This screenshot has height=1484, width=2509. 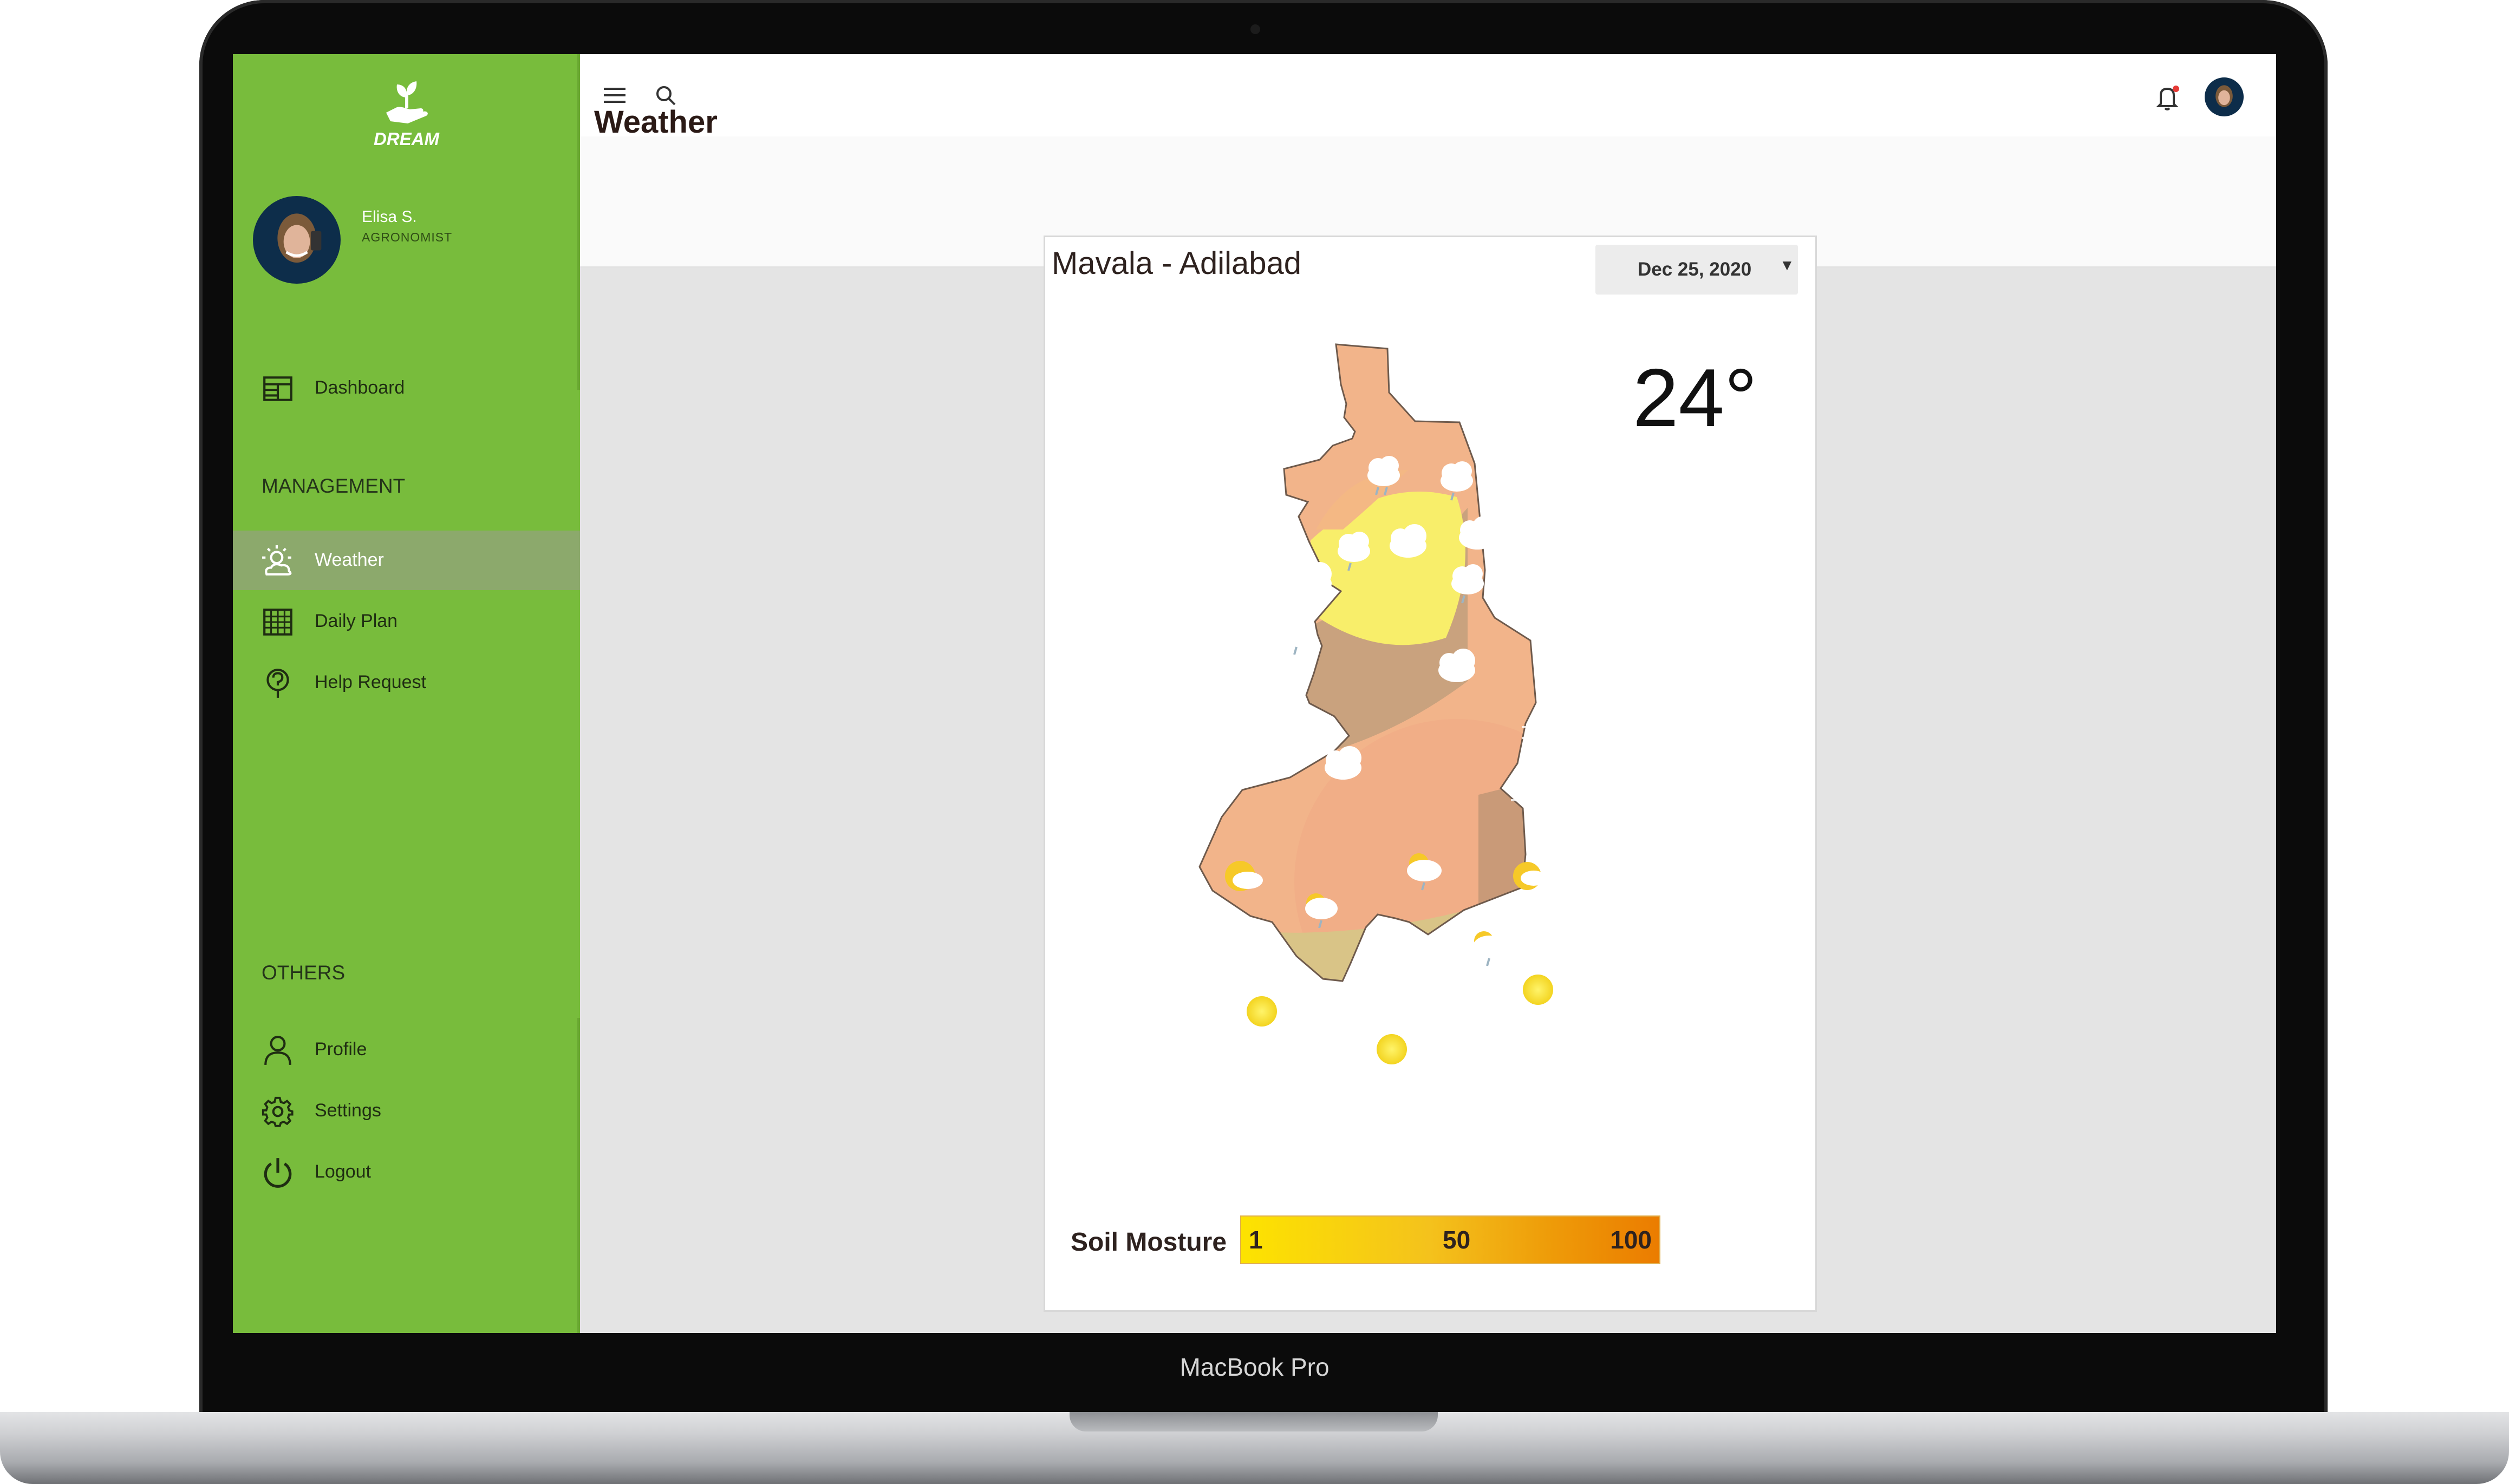 I want to click on dashboard-icon, so click(x=277, y=388).